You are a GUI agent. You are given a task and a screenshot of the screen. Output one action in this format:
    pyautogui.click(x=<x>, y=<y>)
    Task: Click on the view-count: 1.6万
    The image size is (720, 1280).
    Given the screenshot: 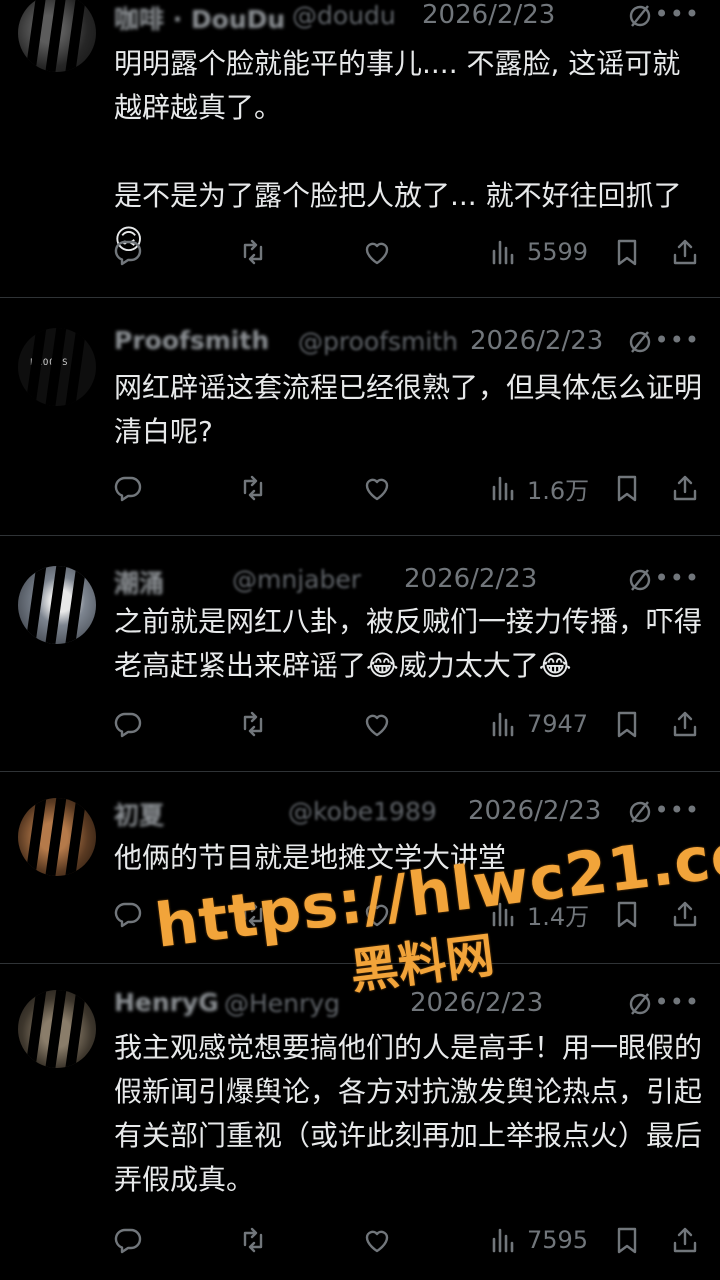 What is the action you would take?
    pyautogui.click(x=558, y=490)
    